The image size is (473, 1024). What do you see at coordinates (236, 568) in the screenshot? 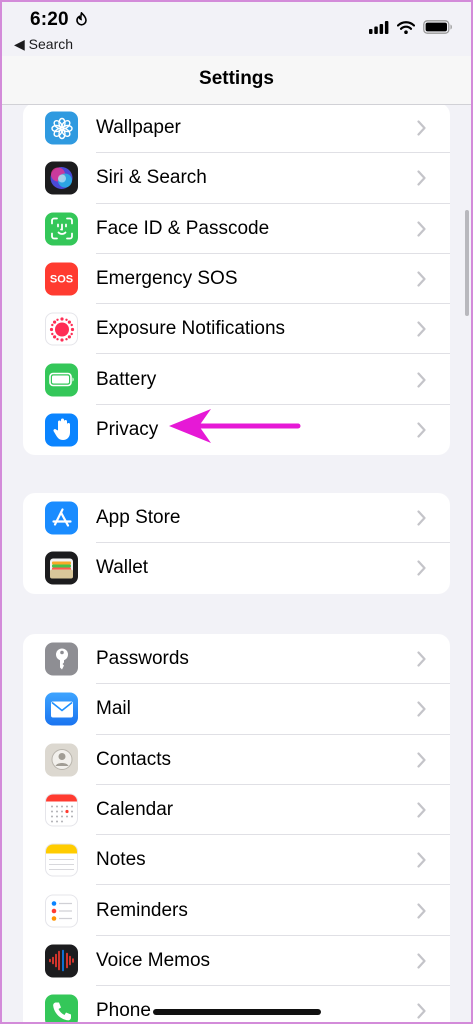
I see `settings-row-wallet: Wallet` at bounding box center [236, 568].